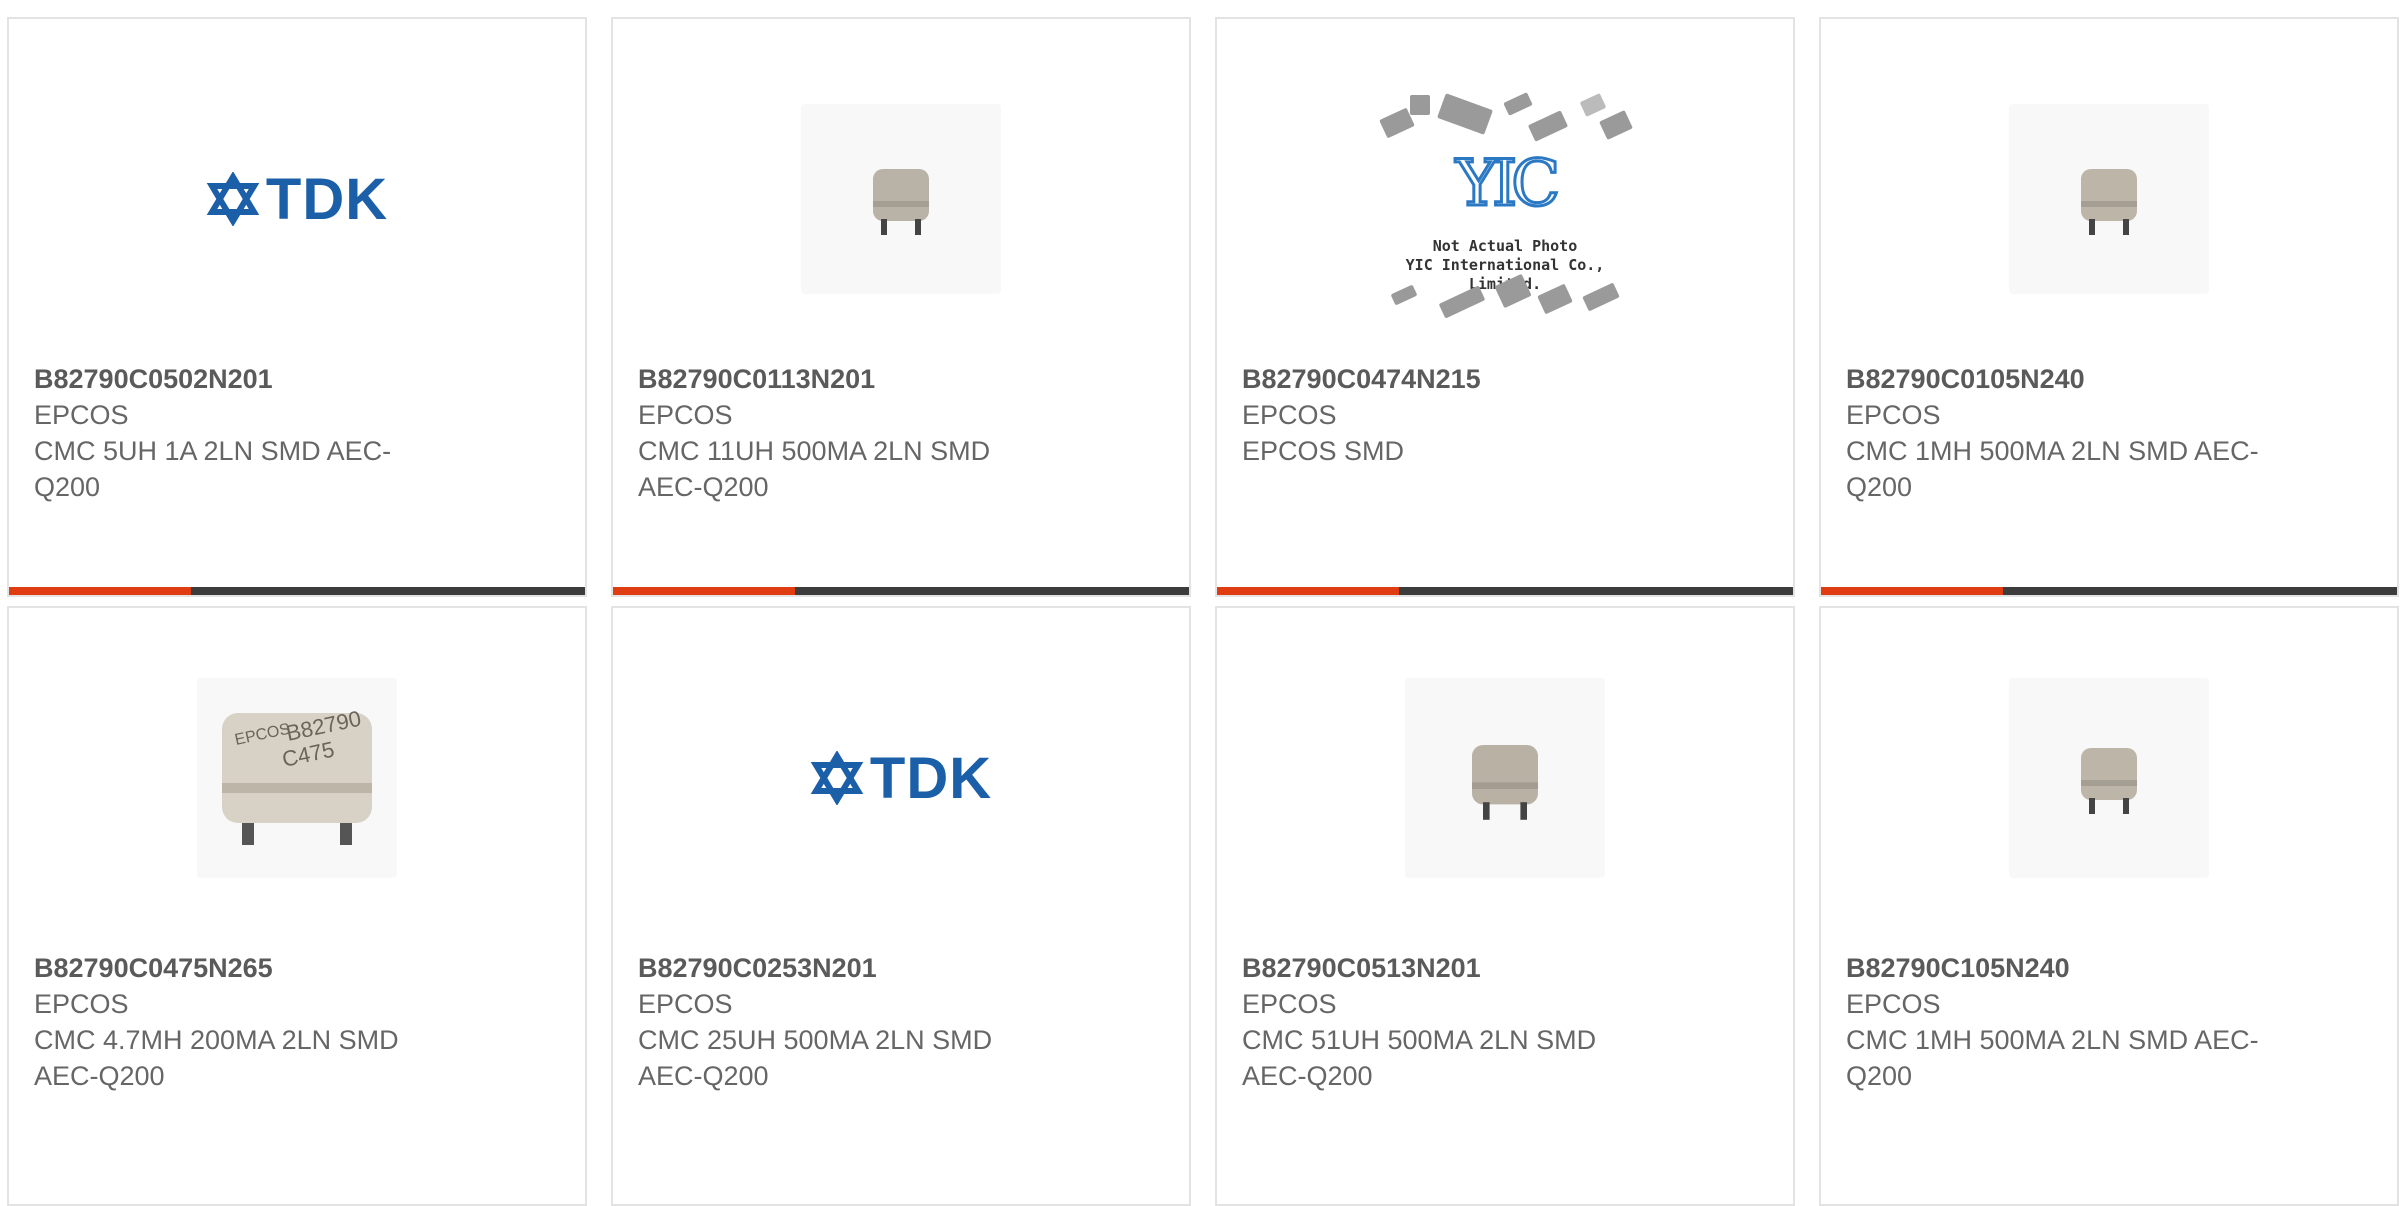 The width and height of the screenshot is (2400, 1206). Describe the element at coordinates (297, 968) in the screenshot. I see `part-number: B82790C0475N265` at that location.